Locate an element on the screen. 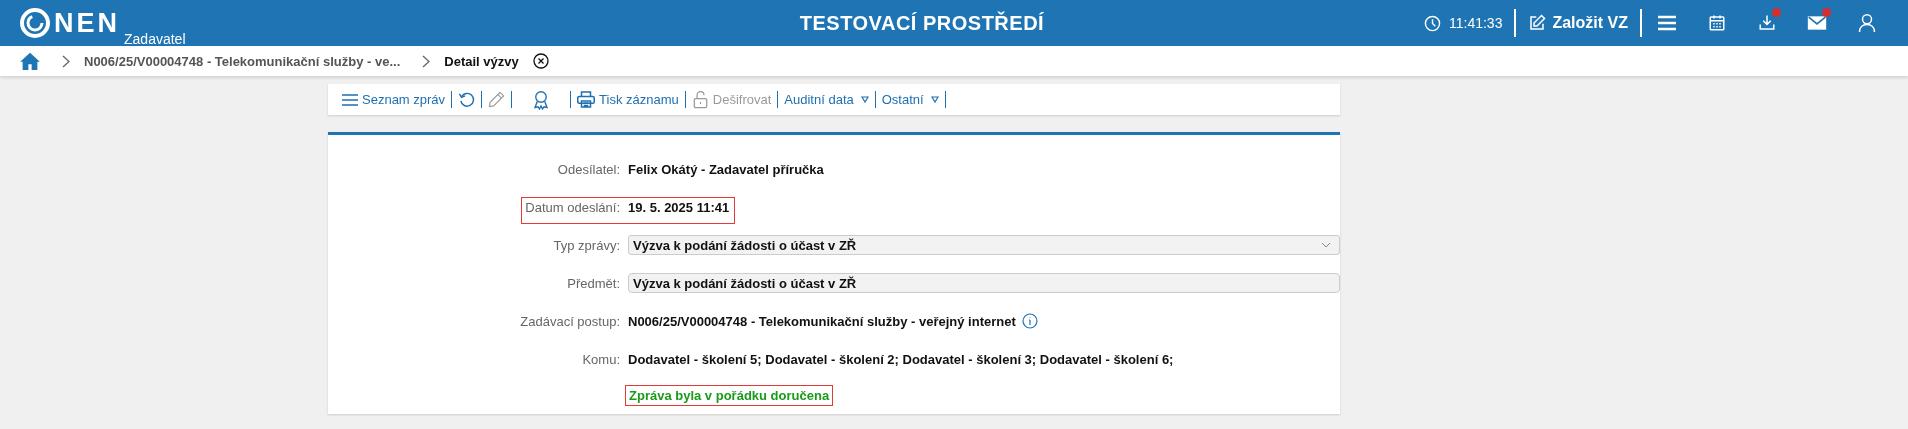 The height and width of the screenshot is (429, 1908). logo-icon is located at coordinates (35, 23).